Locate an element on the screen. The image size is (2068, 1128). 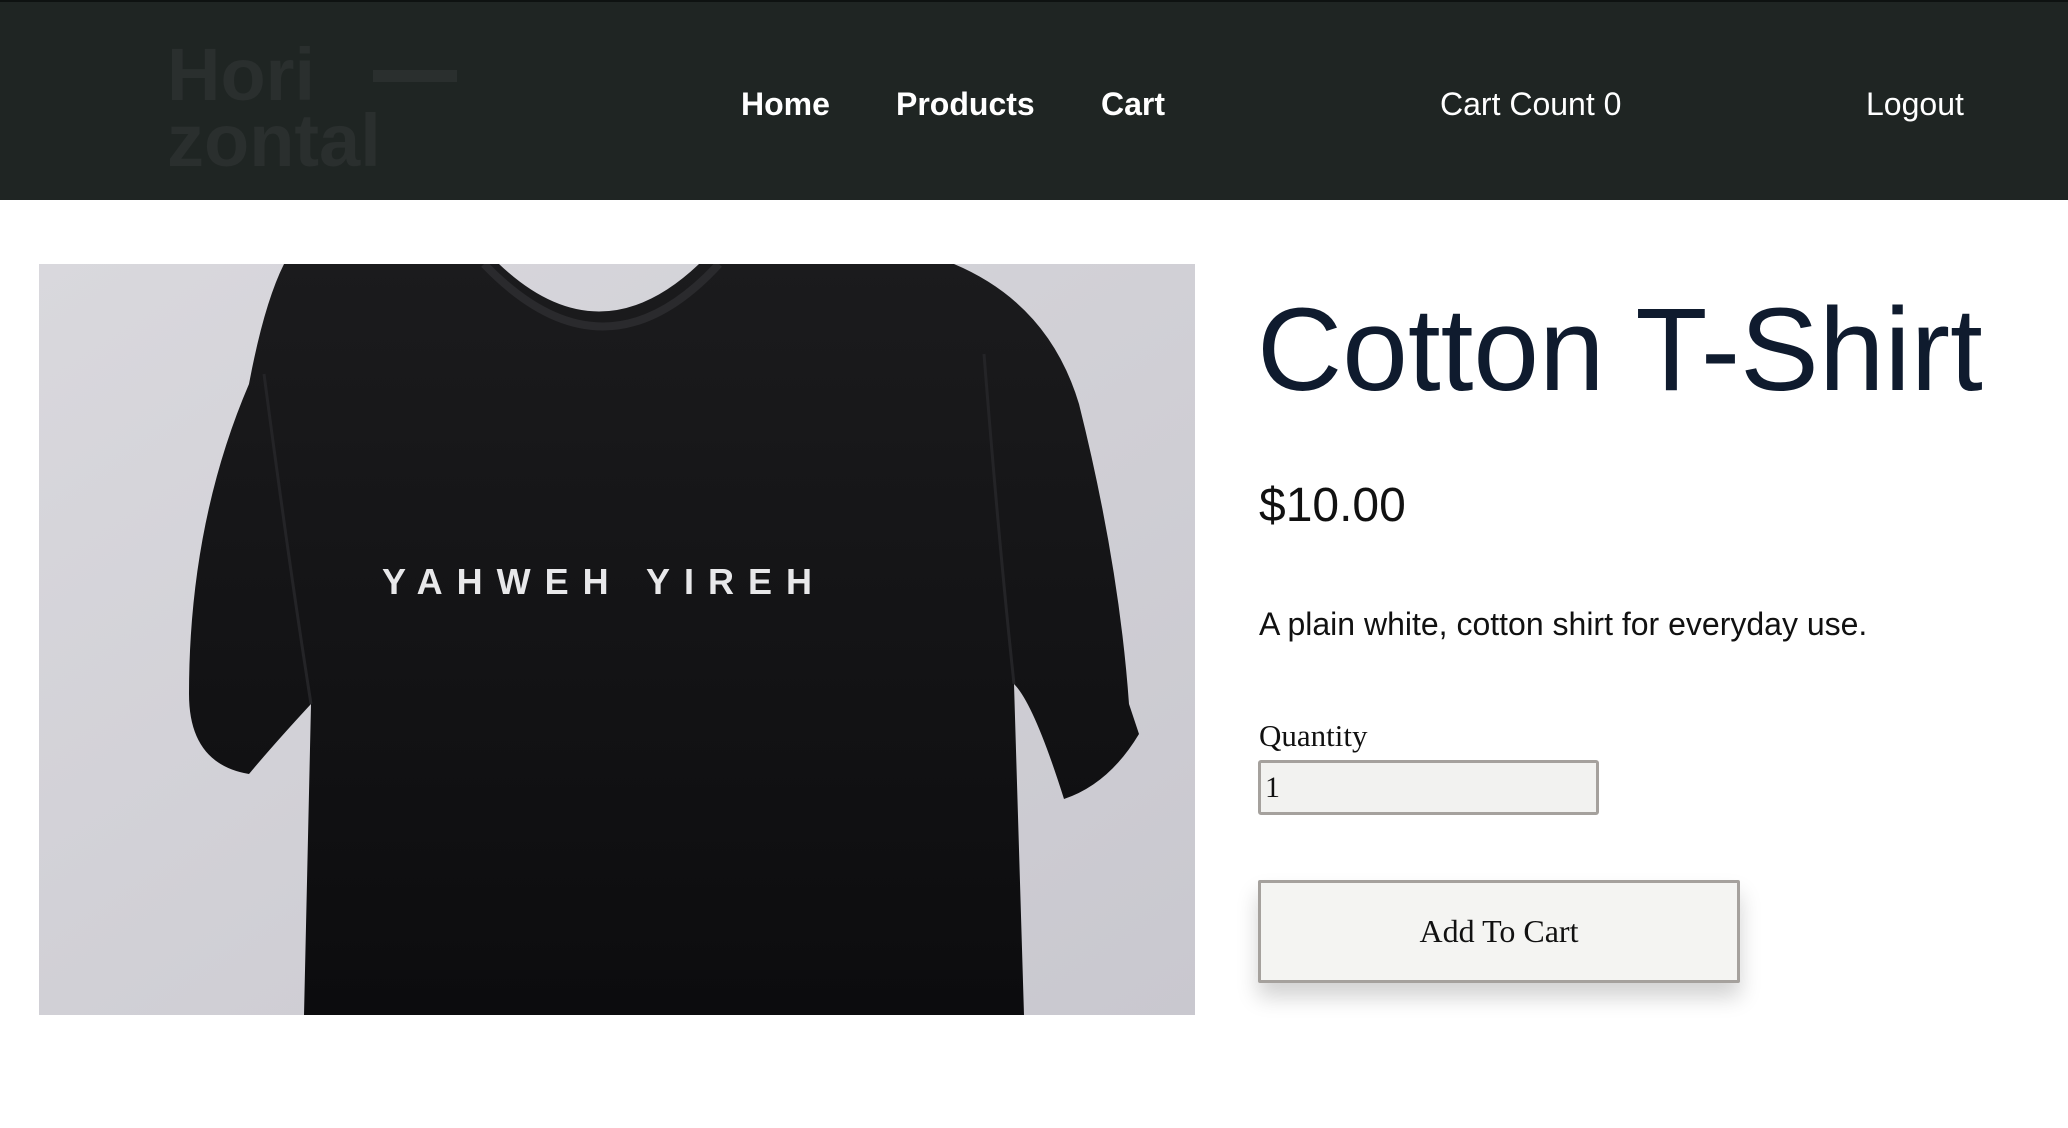
svg-text: zontal is located at coordinates (274, 135).